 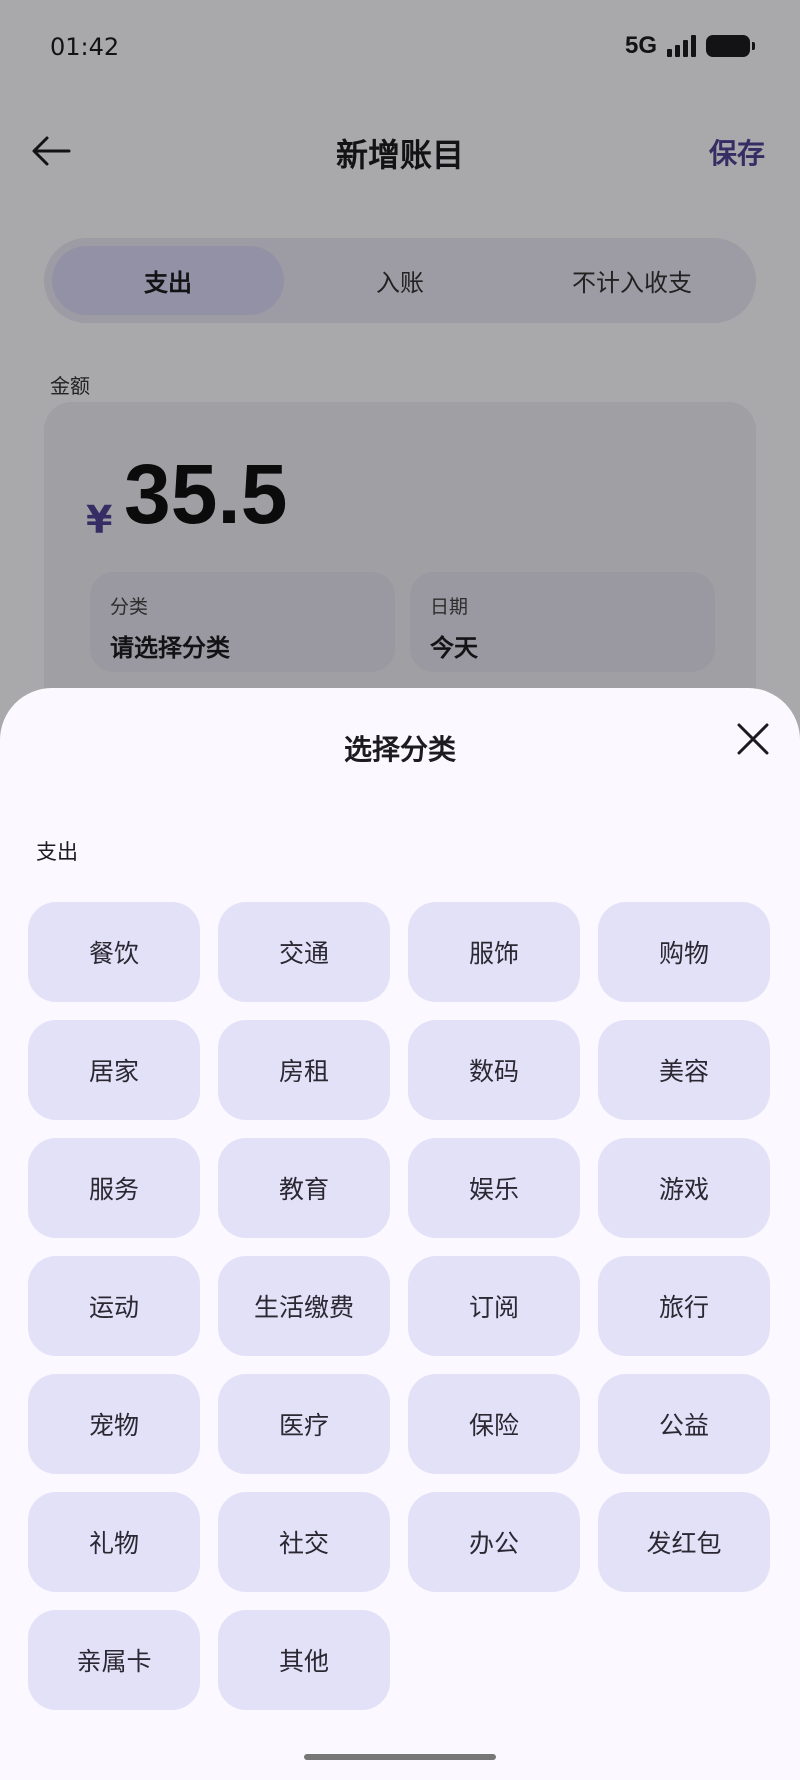 I want to click on category-chip: 餐饮, so click(x=114, y=952).